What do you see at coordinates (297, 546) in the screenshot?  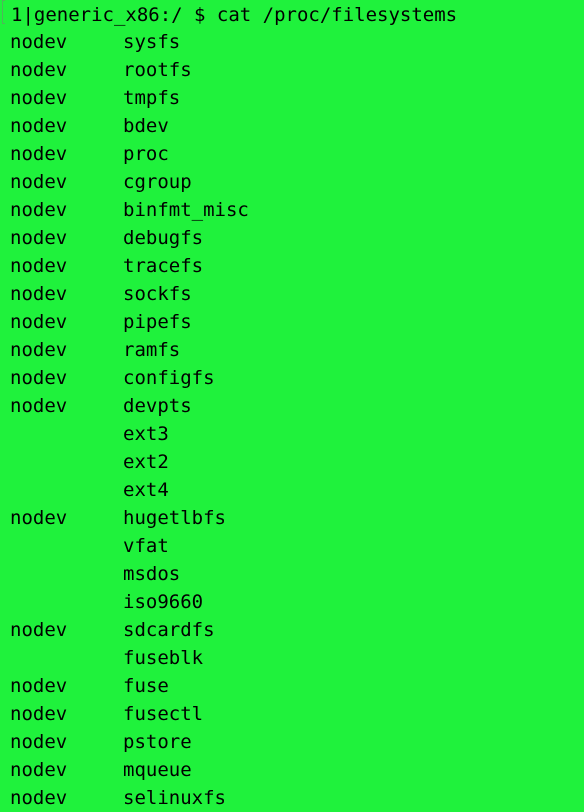 I see `output-row: vfat` at bounding box center [297, 546].